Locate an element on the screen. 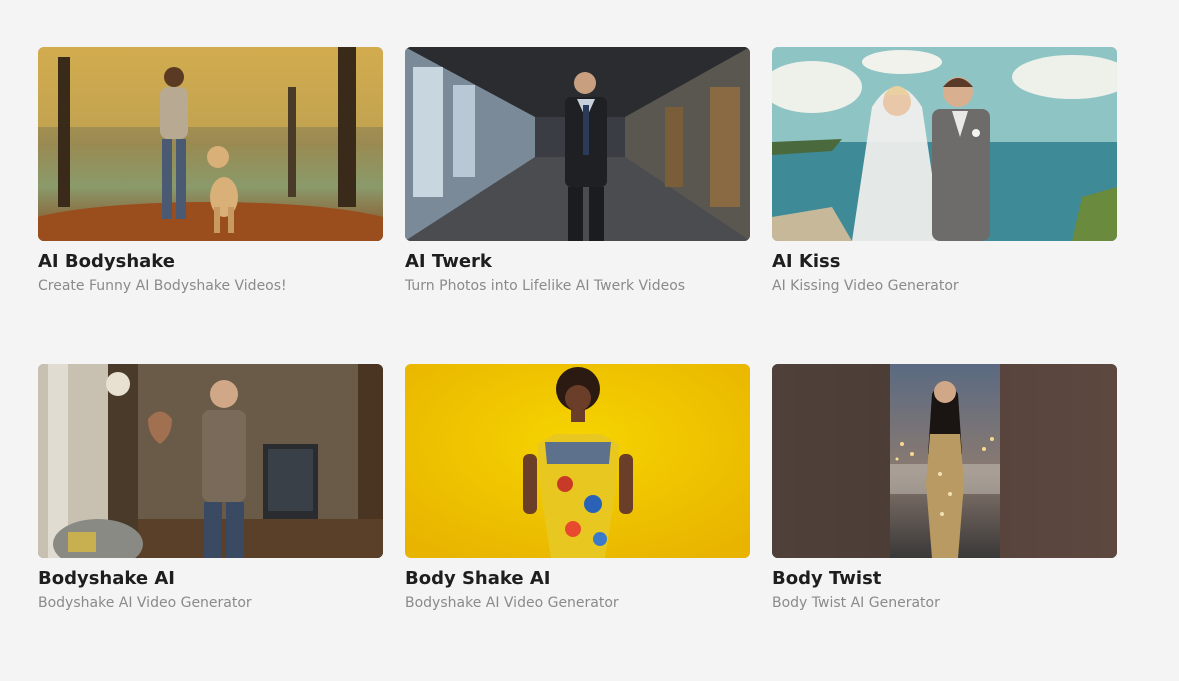 Image resolution: width=1179 pixels, height=681 pixels. card-subtitle: Body Twist AI Generator is located at coordinates (856, 603).